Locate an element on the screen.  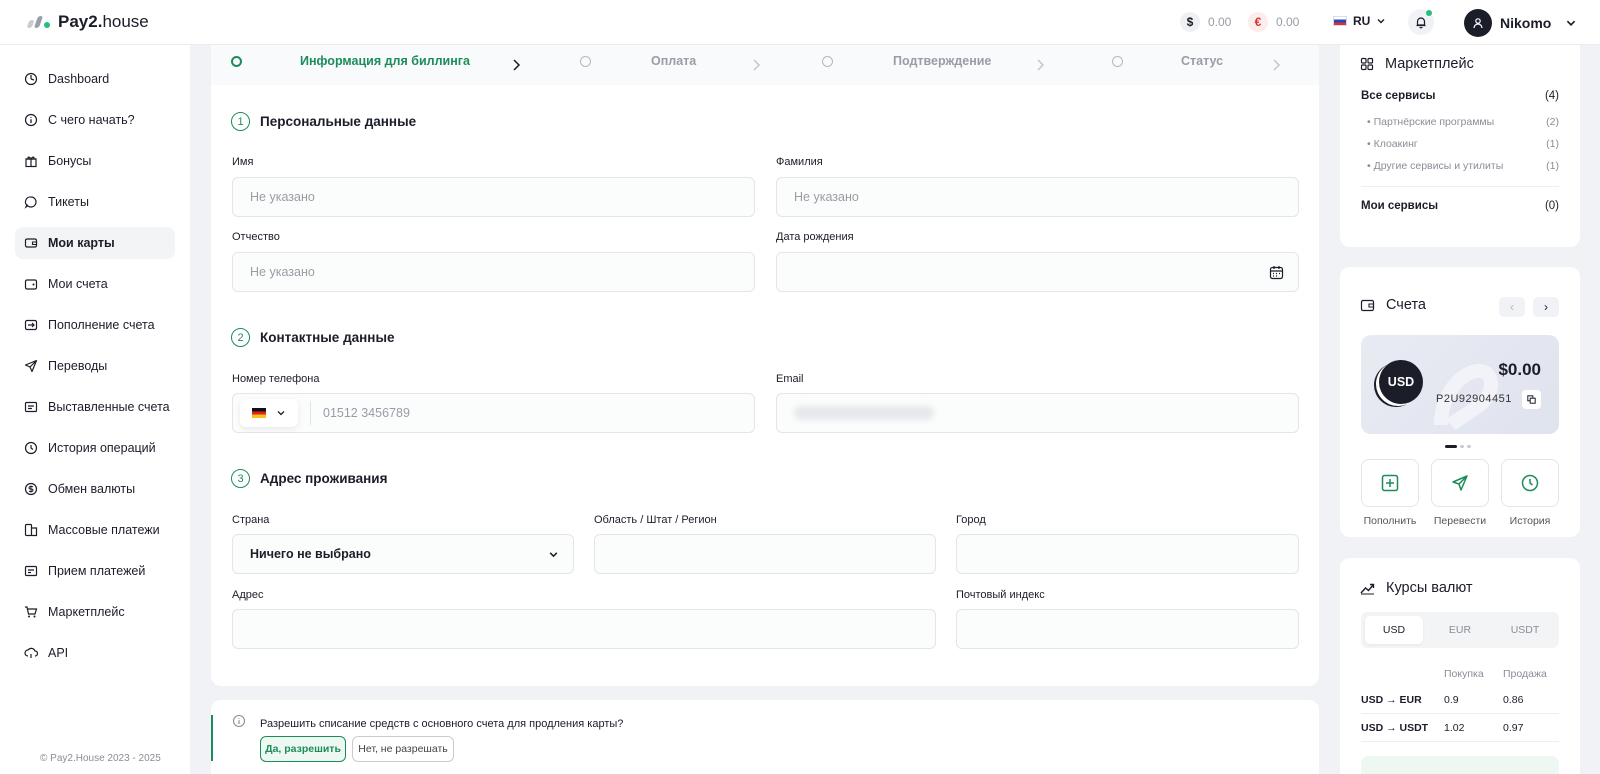
logo-text: Pay2.house is located at coordinates (103, 22).